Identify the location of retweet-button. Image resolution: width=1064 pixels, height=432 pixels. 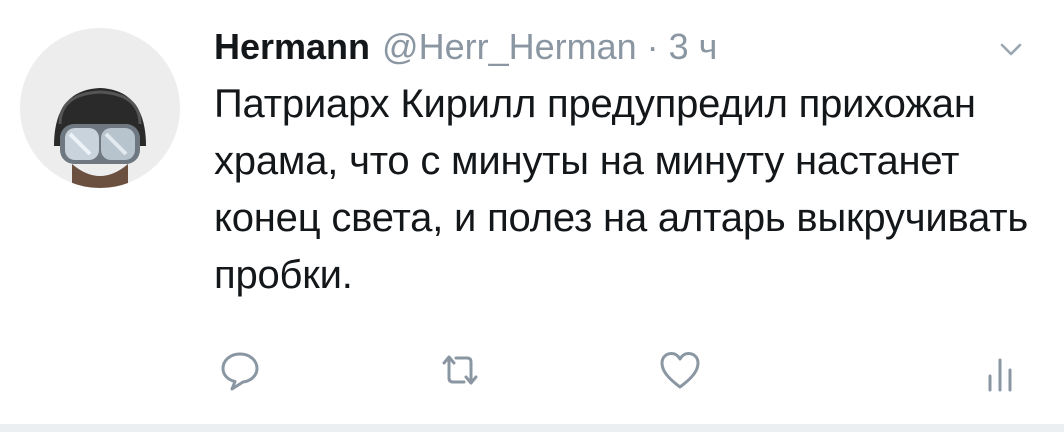
(460, 370).